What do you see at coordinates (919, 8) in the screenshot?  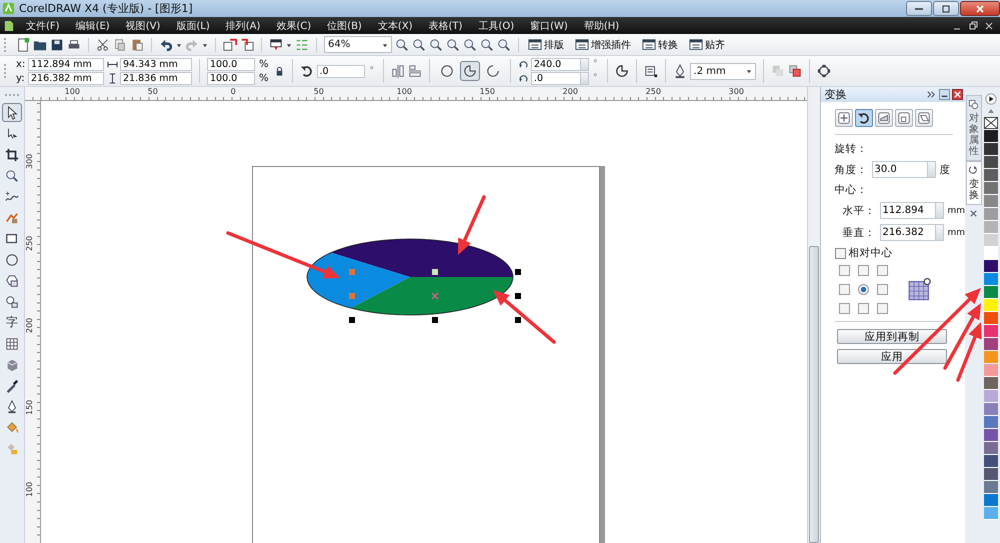 I see `minimize-button` at bounding box center [919, 8].